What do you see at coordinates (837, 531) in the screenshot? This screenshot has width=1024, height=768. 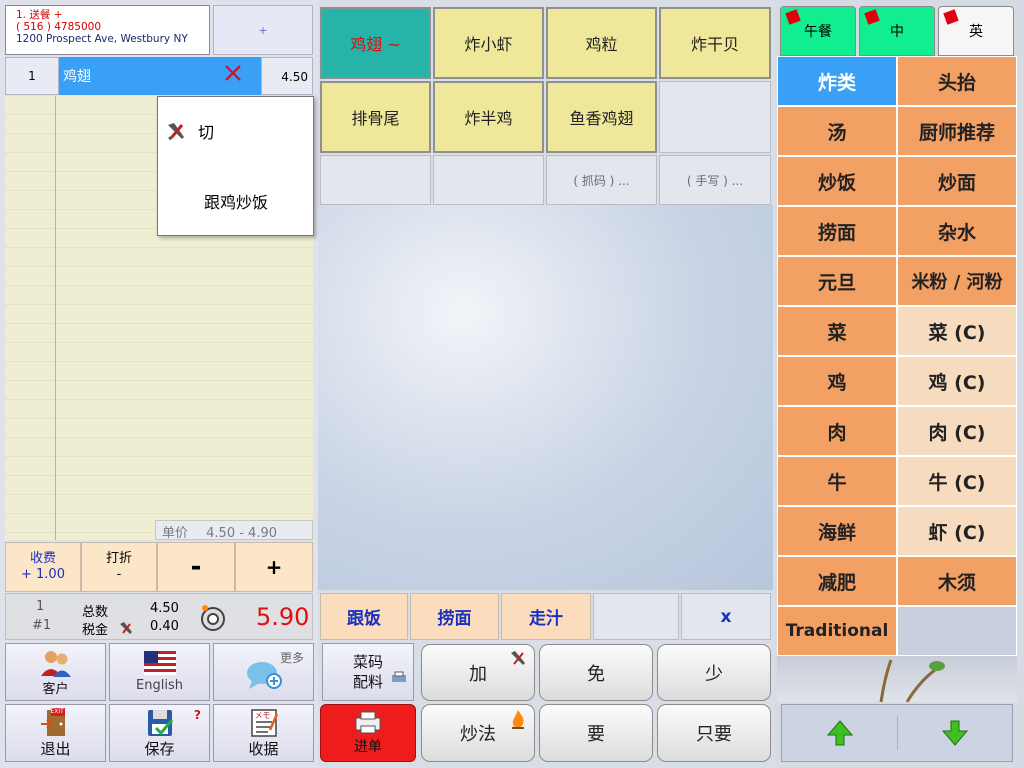 I see `category-seafood: 海鲜` at bounding box center [837, 531].